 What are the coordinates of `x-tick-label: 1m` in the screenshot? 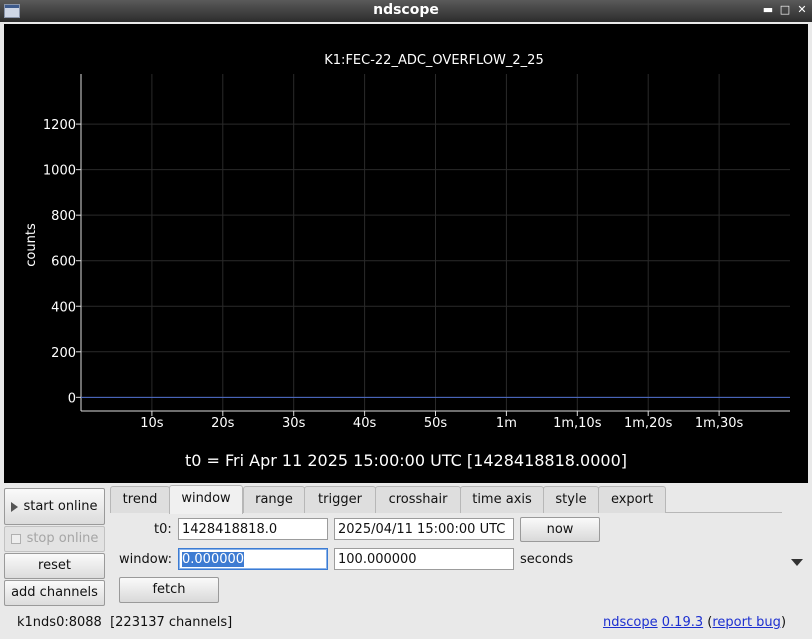 It's located at (506, 423).